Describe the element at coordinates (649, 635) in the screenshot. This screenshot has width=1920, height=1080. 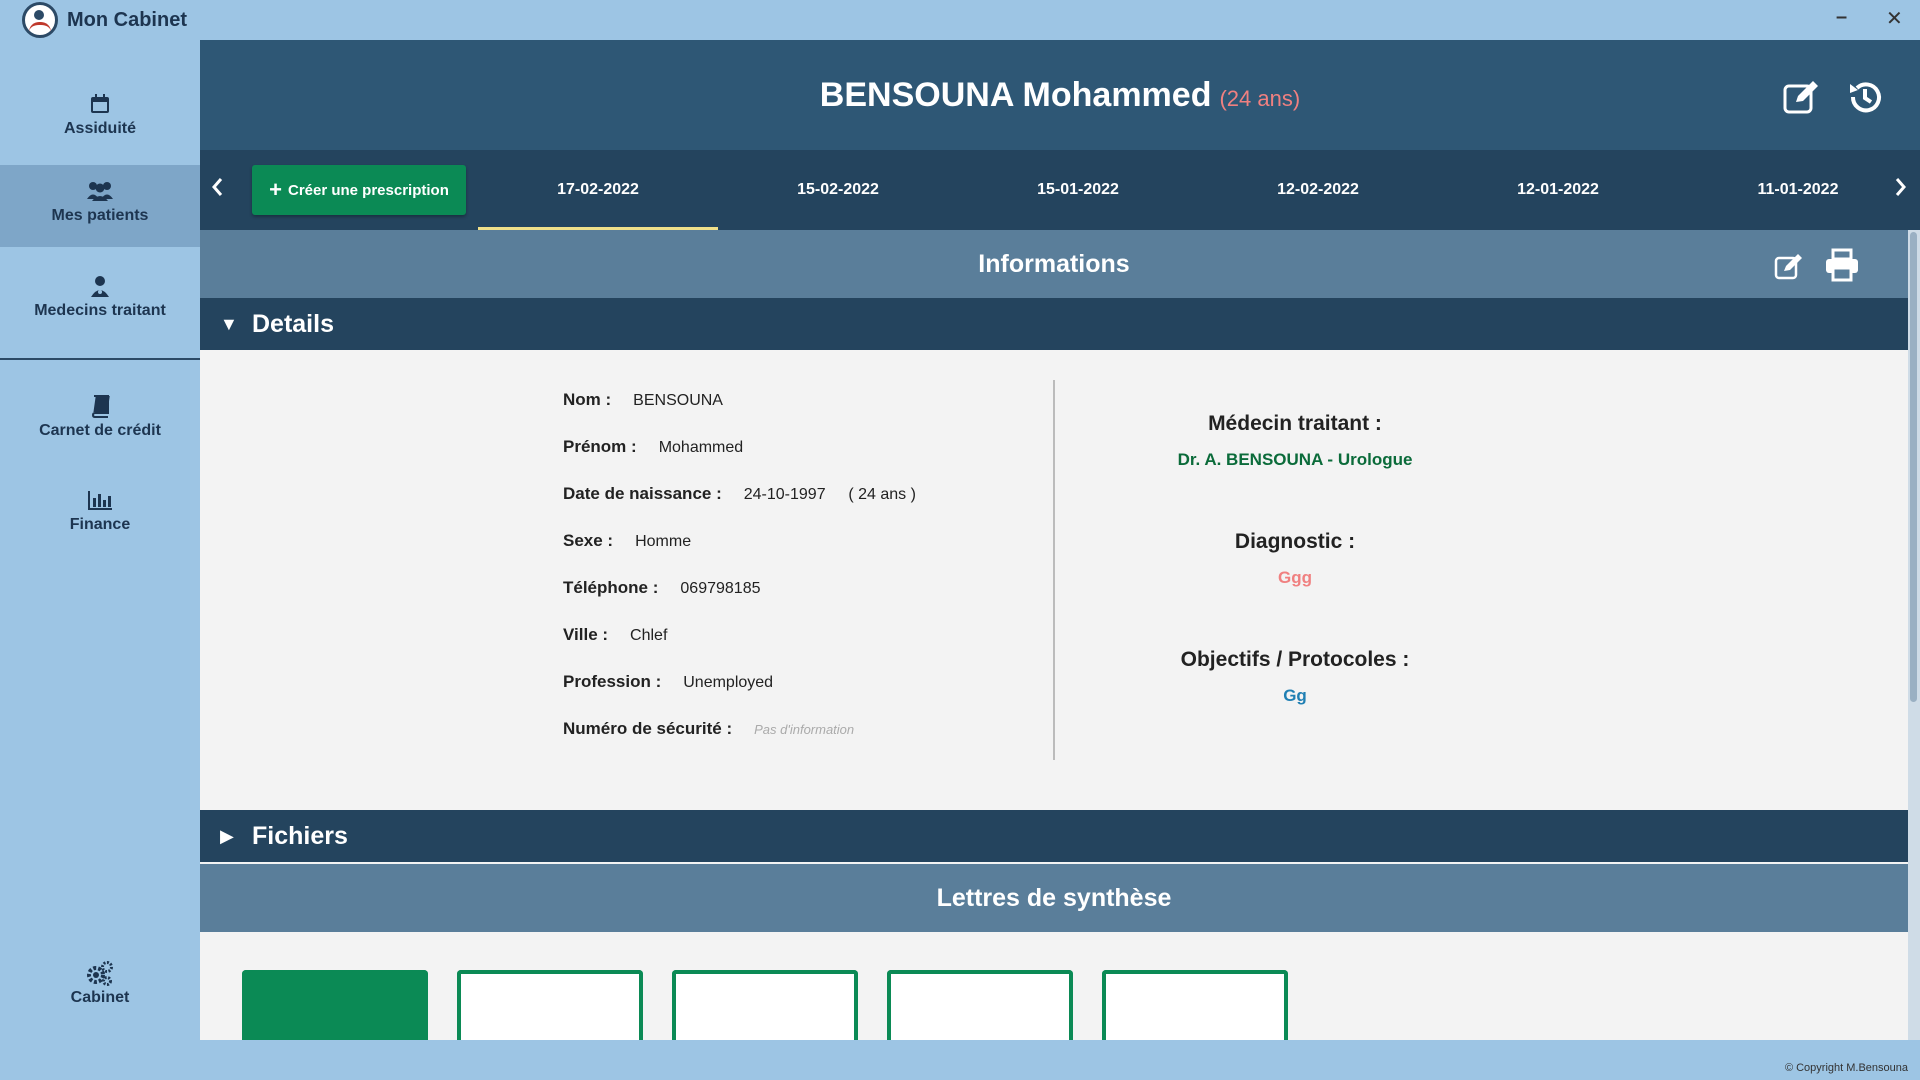
I see `field-value: Chlef` at that location.